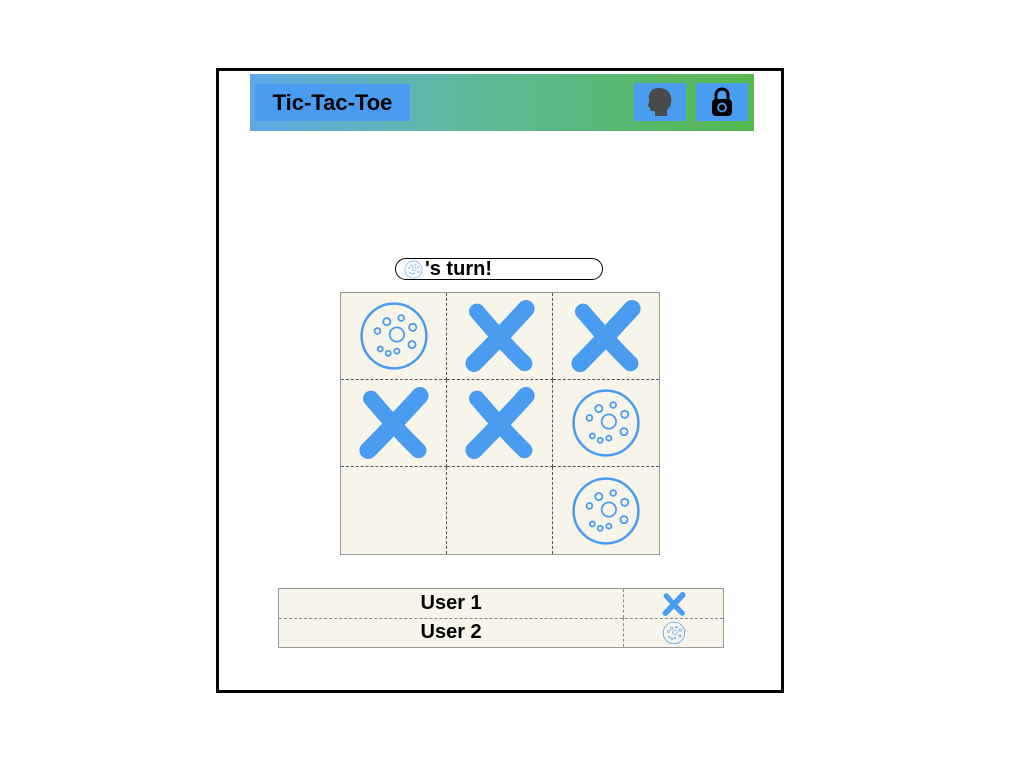 The width and height of the screenshot is (1024, 768). What do you see at coordinates (452, 603) in the screenshot?
I see `player-name: User 1` at bounding box center [452, 603].